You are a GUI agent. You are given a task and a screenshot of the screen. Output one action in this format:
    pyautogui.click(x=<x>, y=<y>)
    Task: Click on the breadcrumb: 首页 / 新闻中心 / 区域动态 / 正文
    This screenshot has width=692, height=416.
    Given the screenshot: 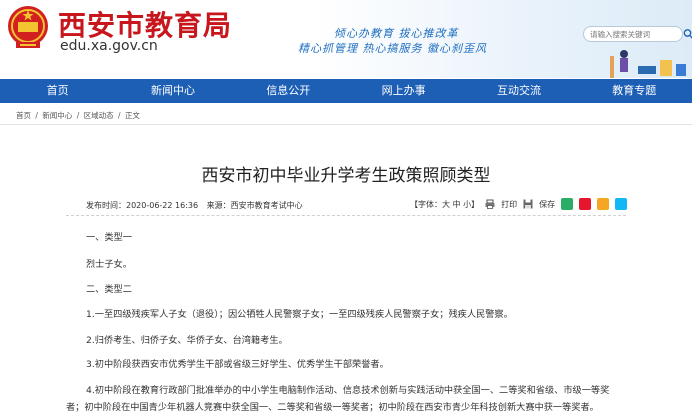 What is the action you would take?
    pyautogui.click(x=79, y=115)
    